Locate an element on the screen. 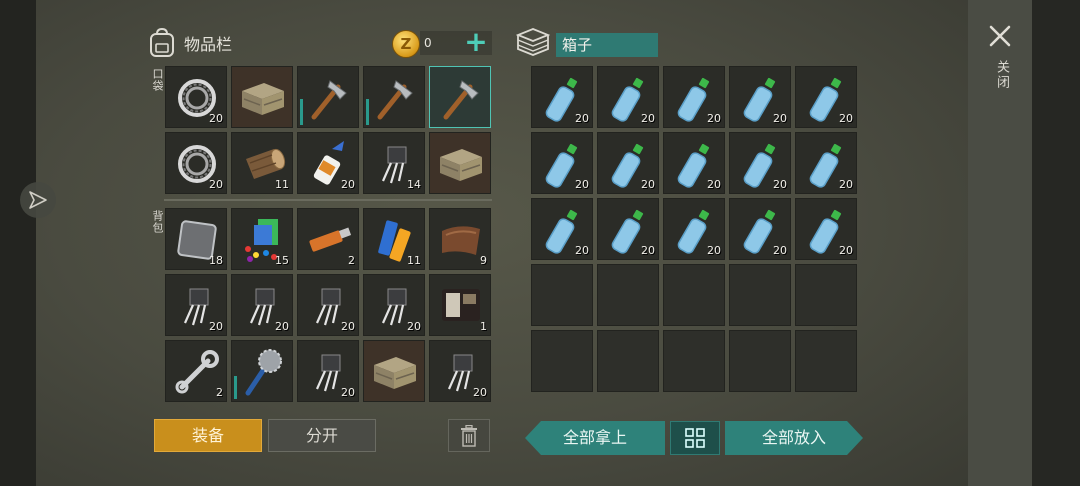 The width and height of the screenshot is (1080, 486). pocket-slot: 11 is located at coordinates (262, 163).